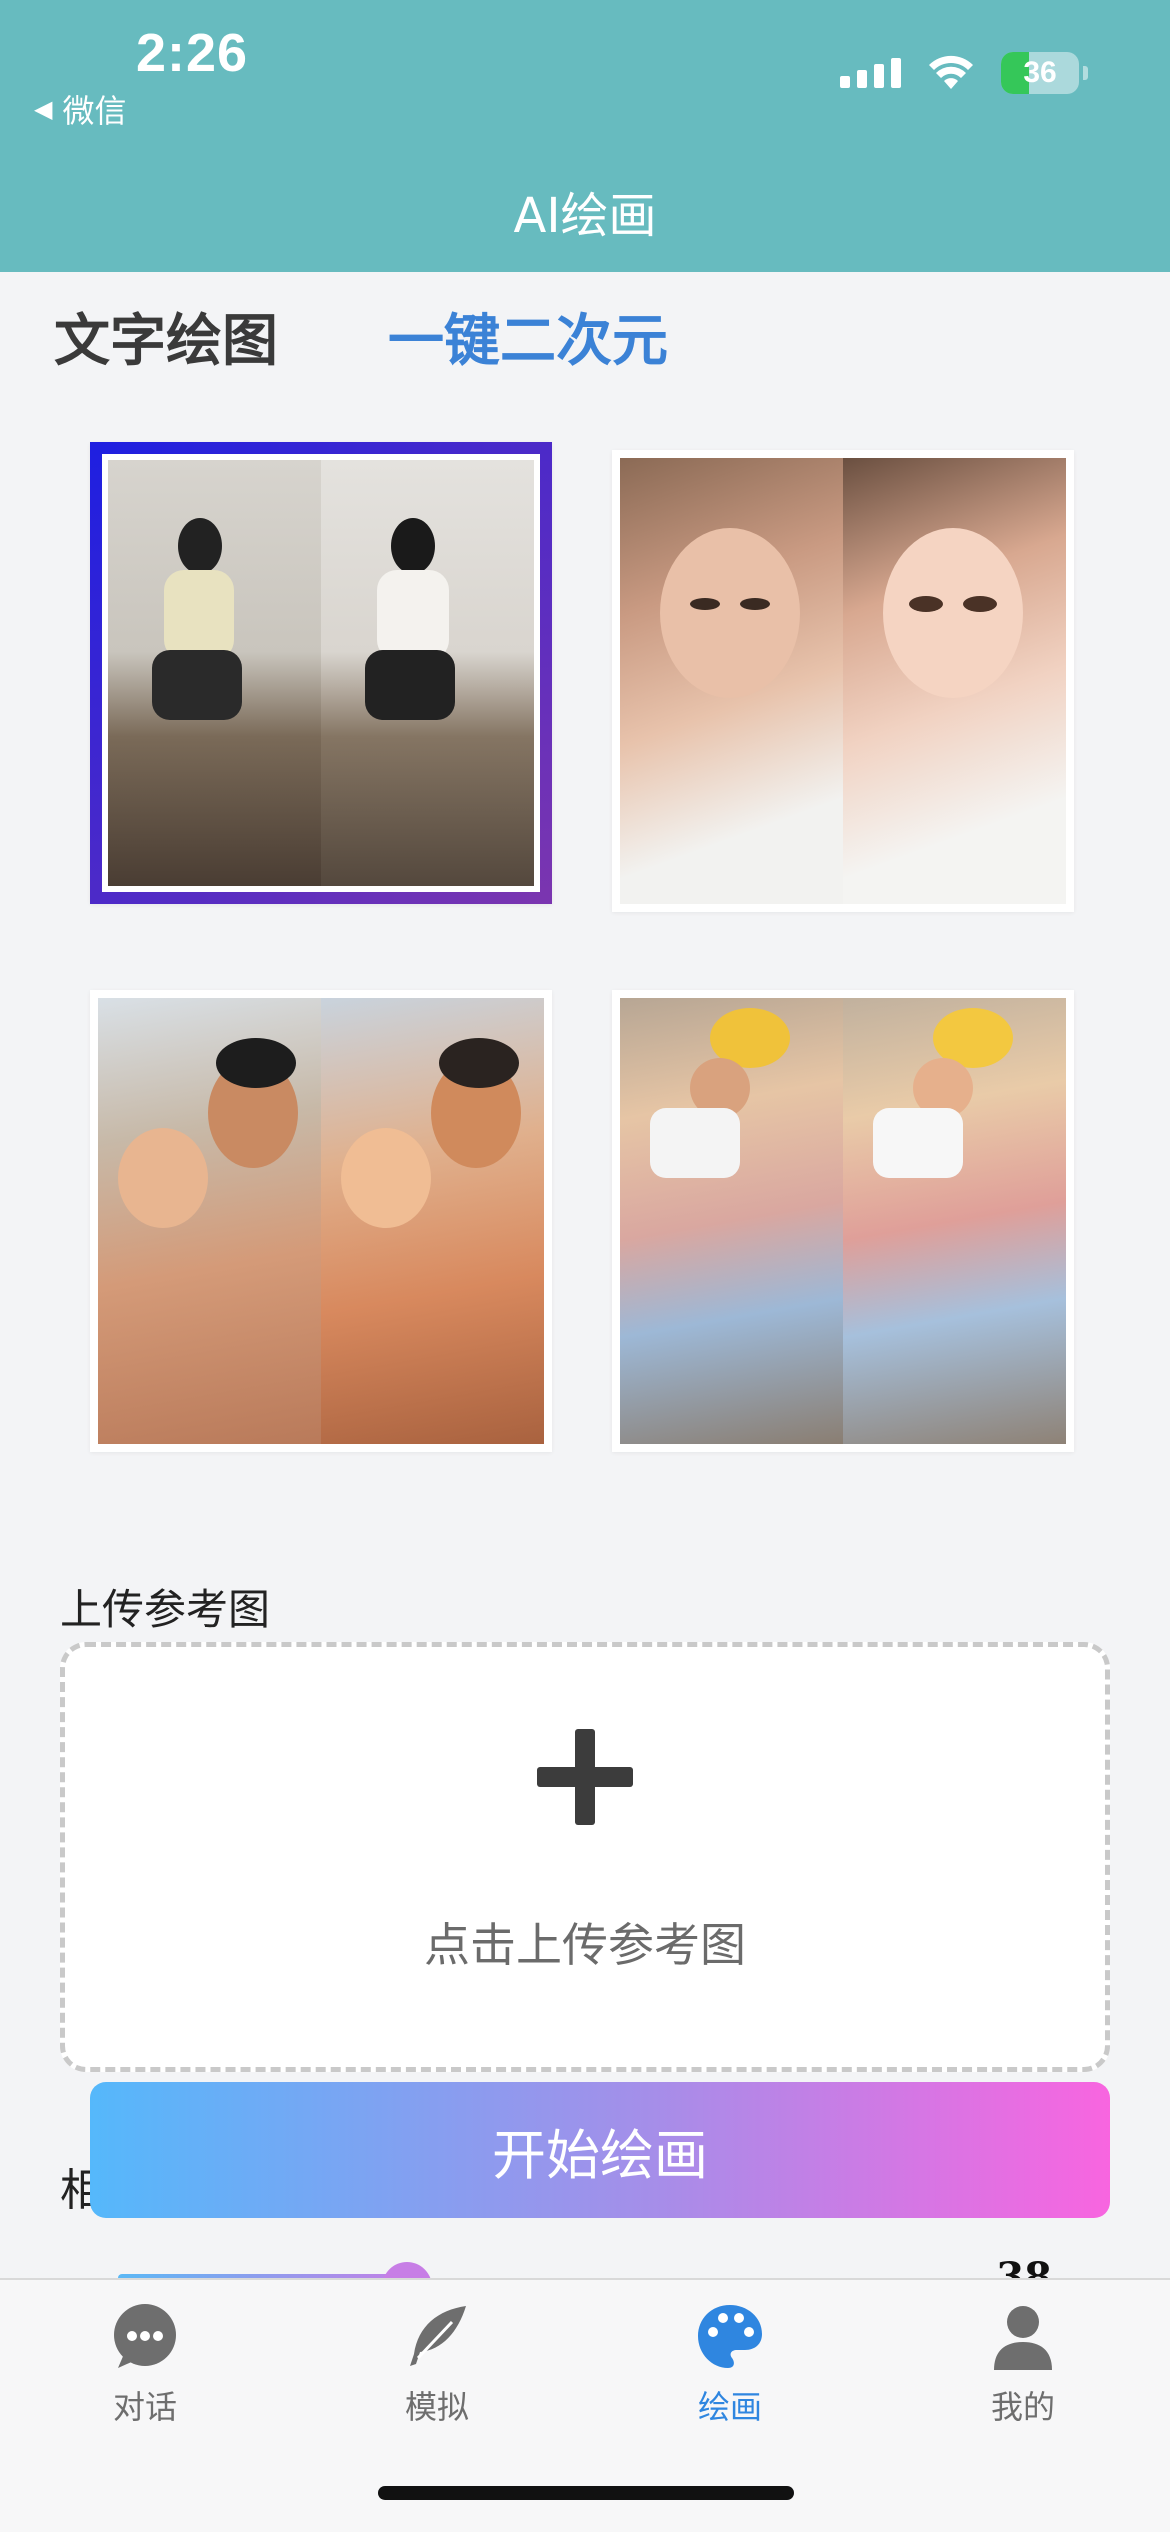 This screenshot has width=1170, height=2532. Describe the element at coordinates (1022, 2407) in the screenshot. I see `nav-label-profile: 我的` at that location.